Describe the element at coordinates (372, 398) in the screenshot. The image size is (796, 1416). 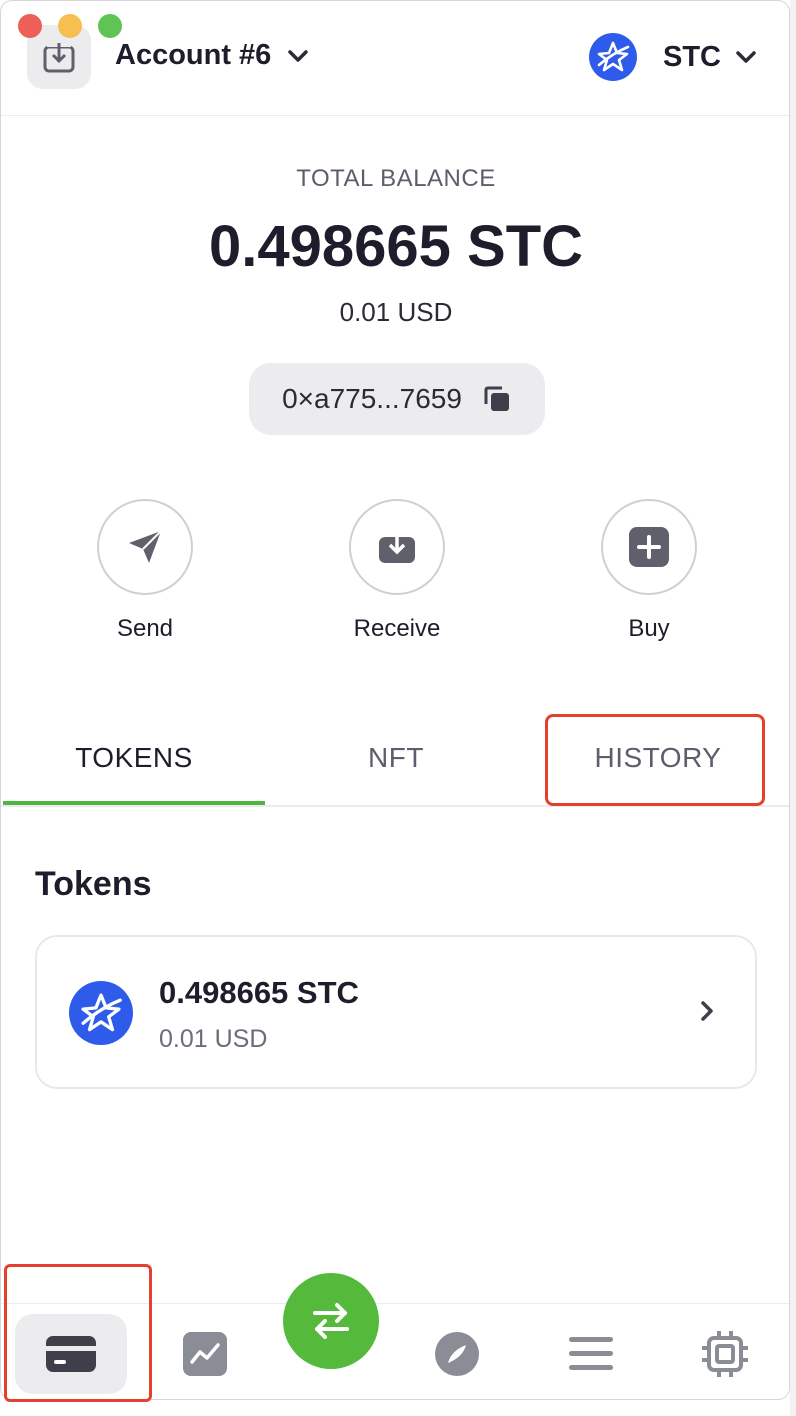
I see `address-text: 0×a775...7659` at that location.